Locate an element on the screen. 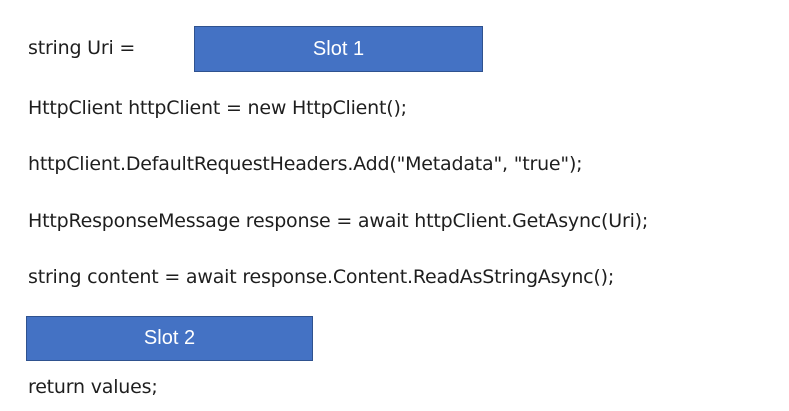 This screenshot has height=411, width=789. slot-2-dropzone: Slot 2 is located at coordinates (169, 338).